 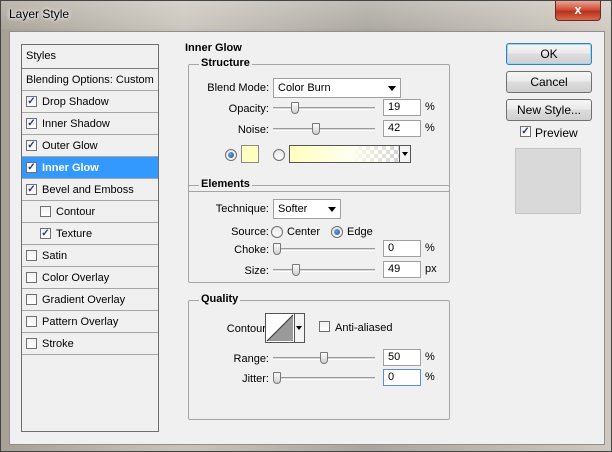 I want to click on style-item-outer-glow: ✓ Outer Glow, so click(x=90, y=146).